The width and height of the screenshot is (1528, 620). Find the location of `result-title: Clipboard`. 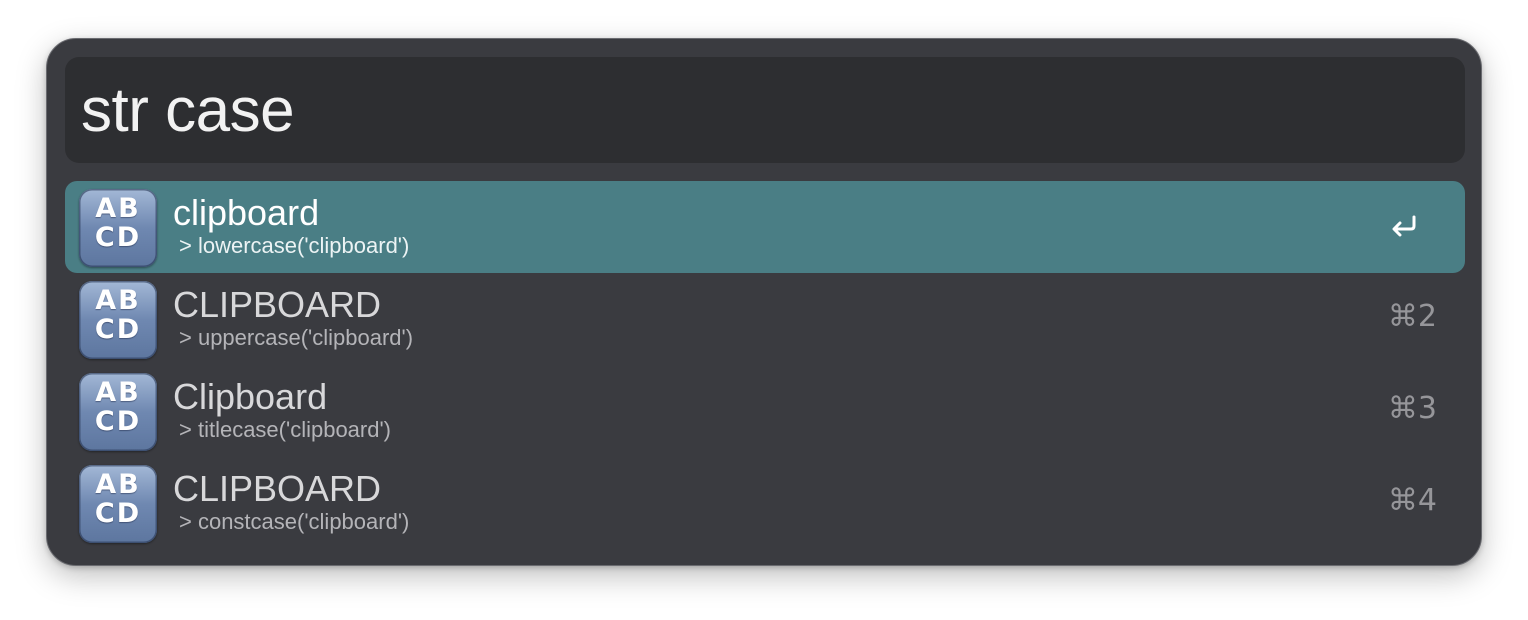

result-title: Clipboard is located at coordinates (250, 396).